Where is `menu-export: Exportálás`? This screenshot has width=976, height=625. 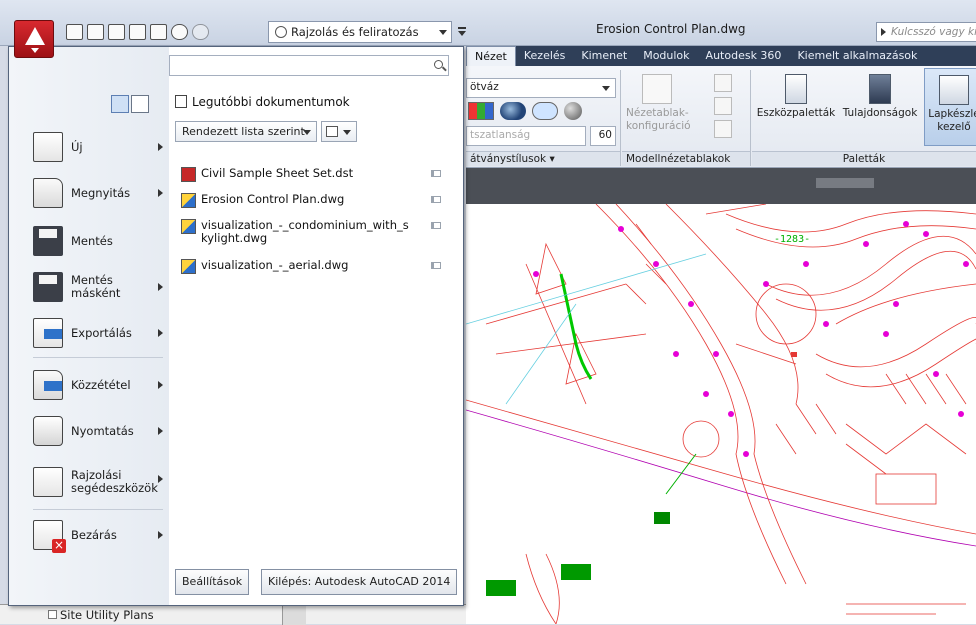 menu-export: Exportálás is located at coordinates (101, 333).